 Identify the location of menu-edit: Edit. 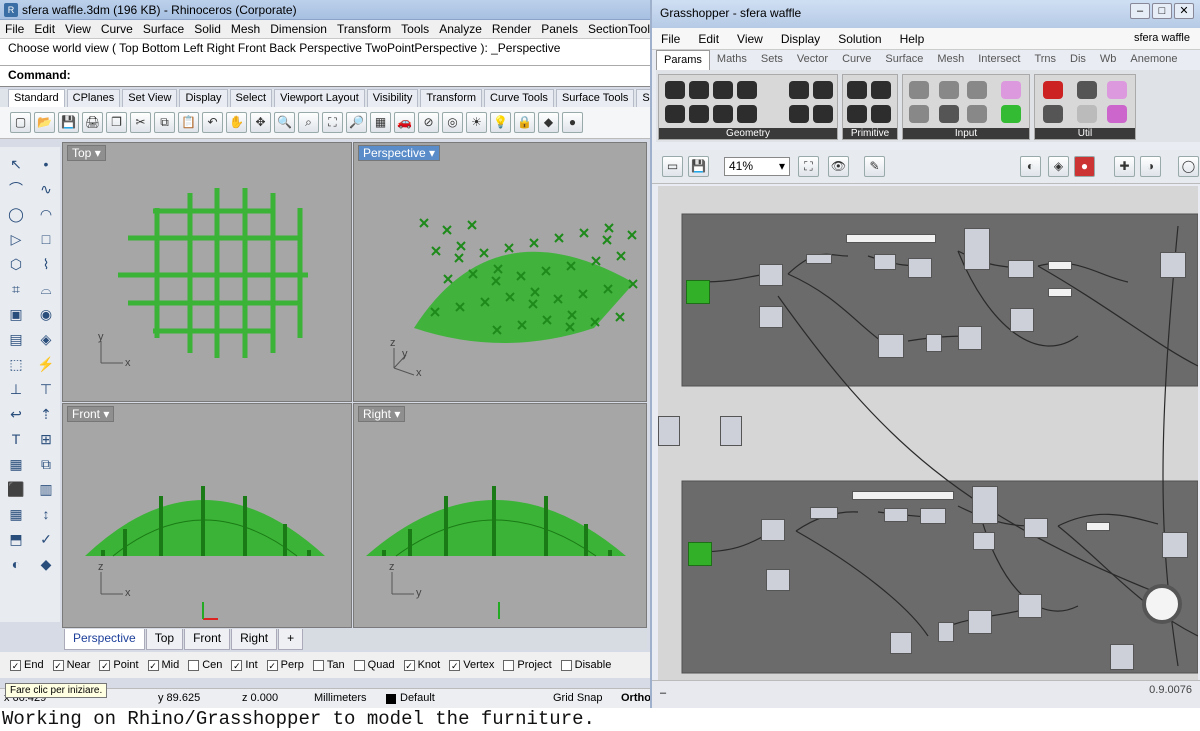
(44, 29).